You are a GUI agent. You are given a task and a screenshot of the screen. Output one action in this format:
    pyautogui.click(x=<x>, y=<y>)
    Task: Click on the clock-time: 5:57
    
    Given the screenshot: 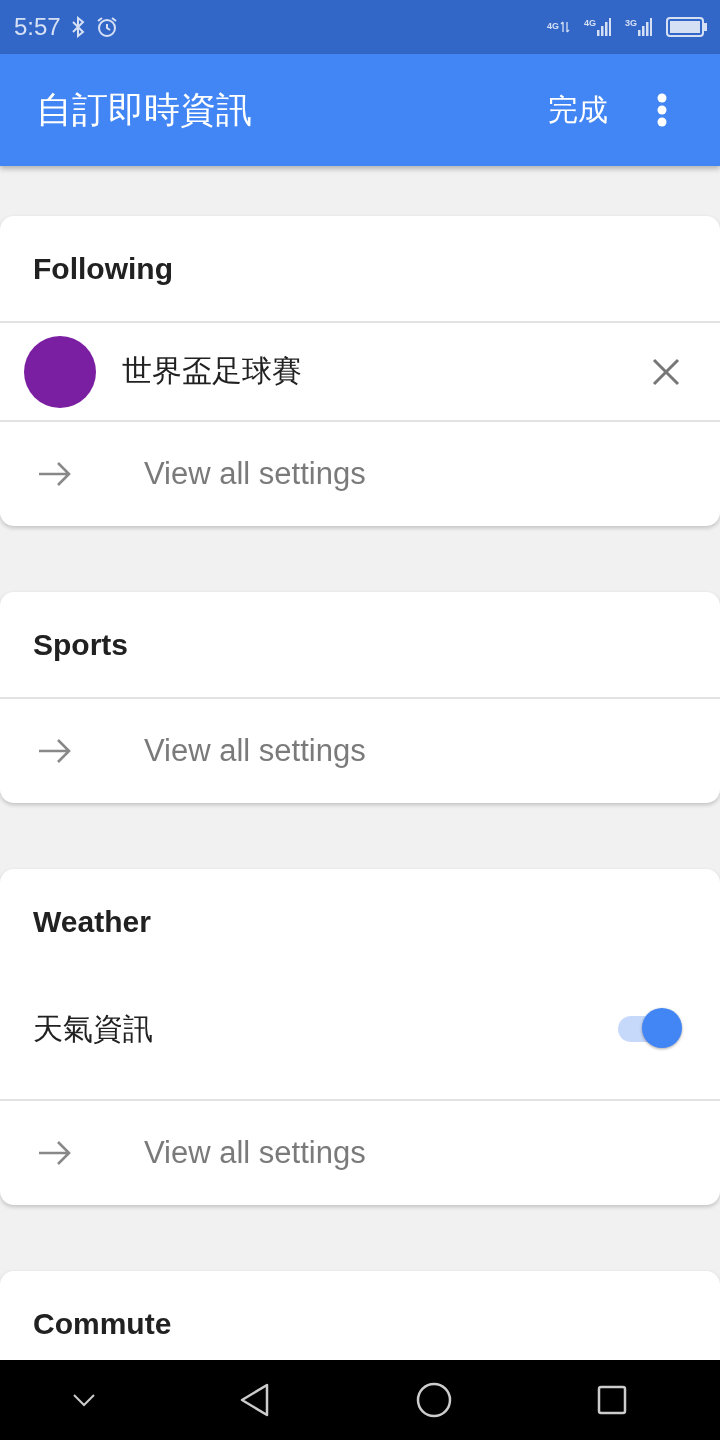 What is the action you would take?
    pyautogui.click(x=37, y=27)
    